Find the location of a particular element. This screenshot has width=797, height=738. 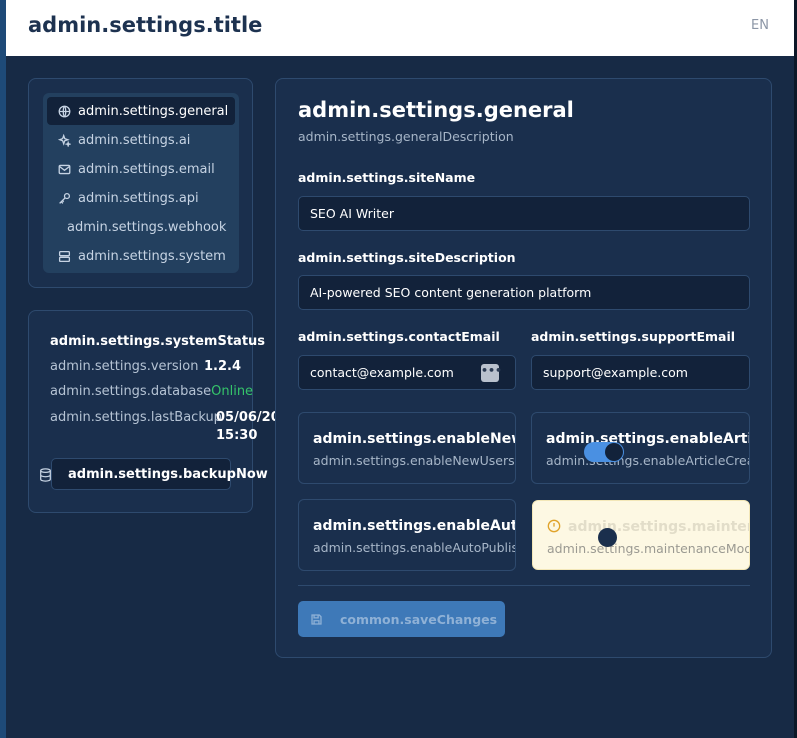

save-button-label: common.saveChanges is located at coordinates (419, 619).